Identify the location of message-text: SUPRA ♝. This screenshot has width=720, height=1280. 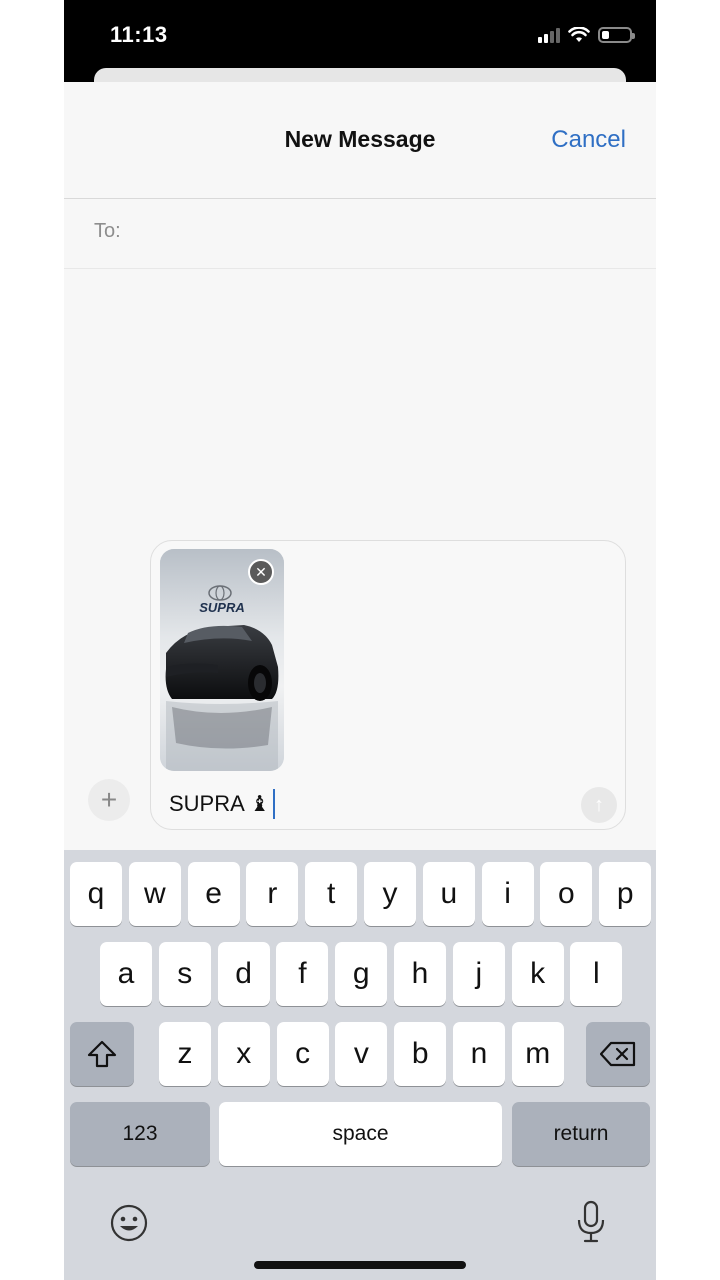
(219, 803).